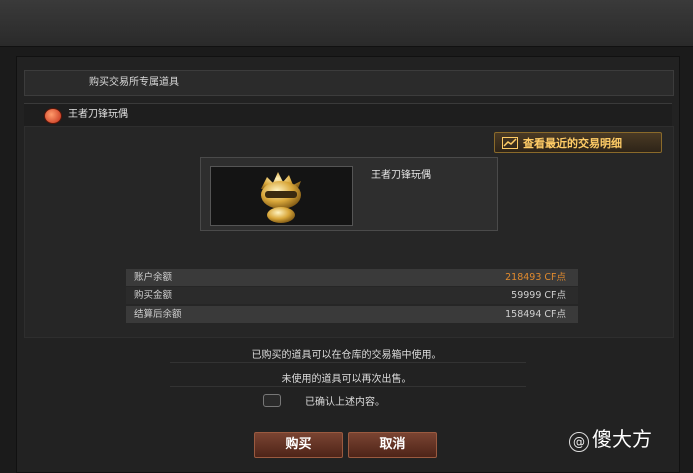 The image size is (693, 473). I want to click on view-trade-history-button: 查看最近的交易明细, so click(578, 142).